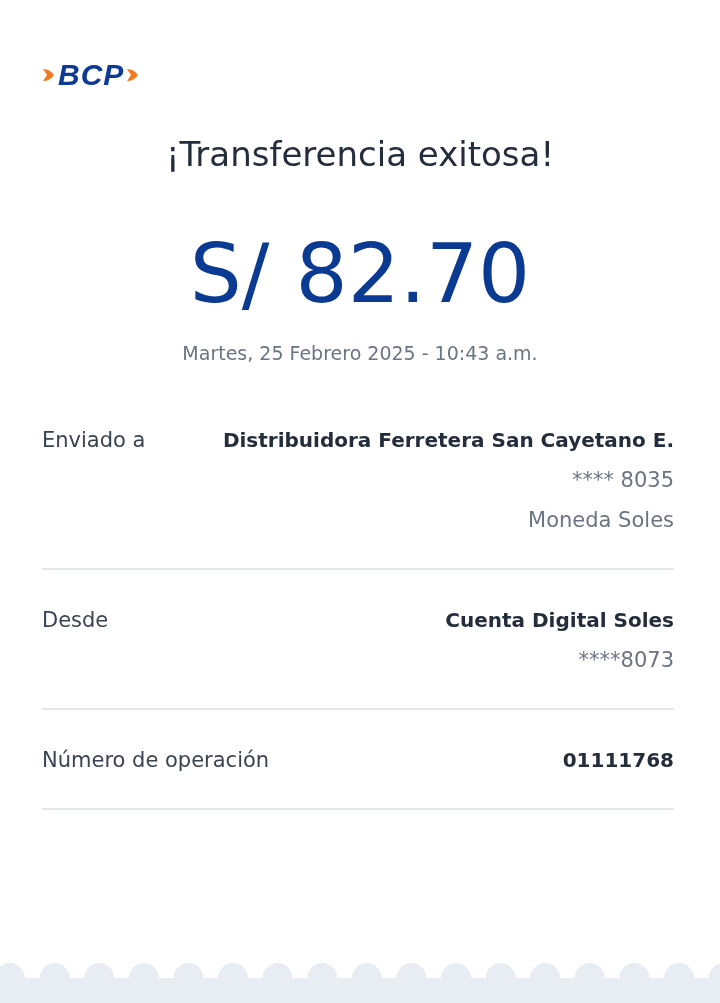 This screenshot has height=1003, width=720. What do you see at coordinates (359, 154) in the screenshot?
I see `title: ¡Transferencia exitosa!` at bounding box center [359, 154].